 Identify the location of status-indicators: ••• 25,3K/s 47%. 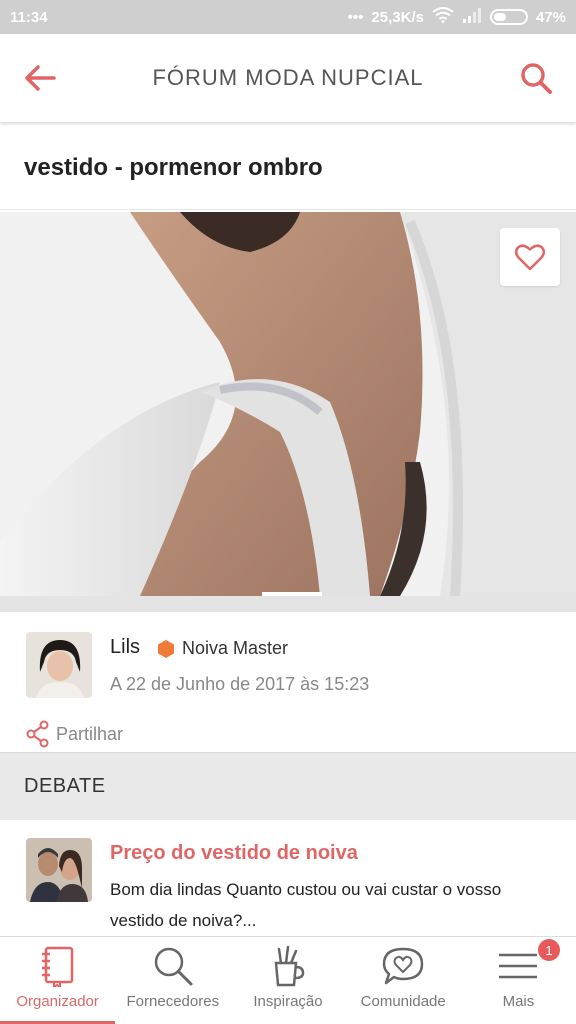
(457, 17).